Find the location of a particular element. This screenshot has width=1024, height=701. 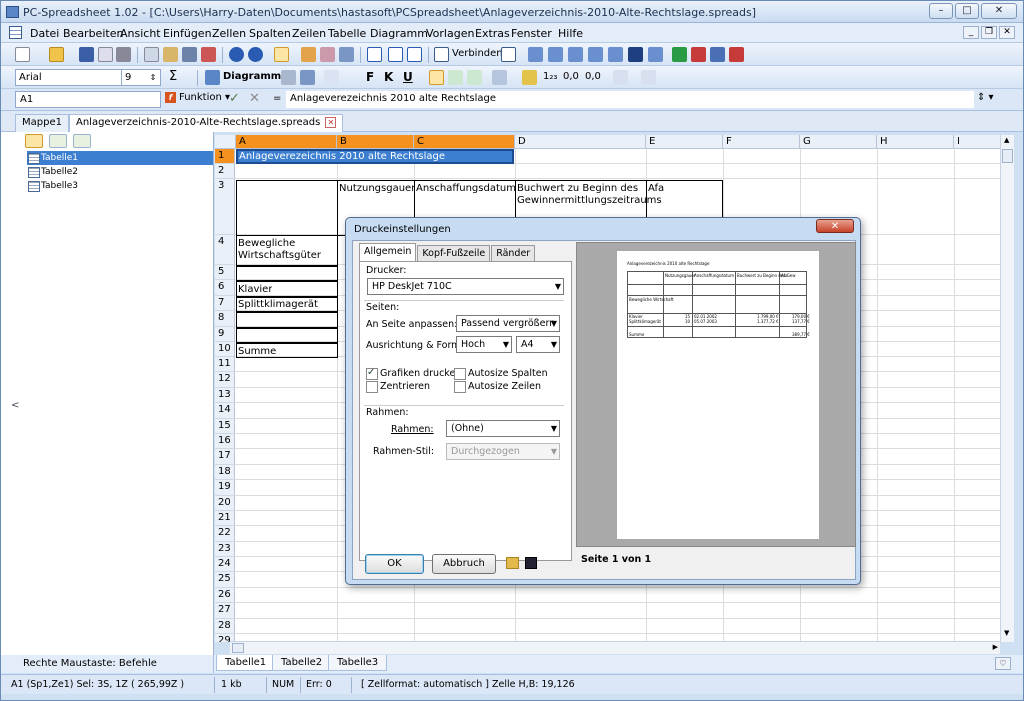

expand-formula-icon: ⇕ ▾ is located at coordinates (985, 97).